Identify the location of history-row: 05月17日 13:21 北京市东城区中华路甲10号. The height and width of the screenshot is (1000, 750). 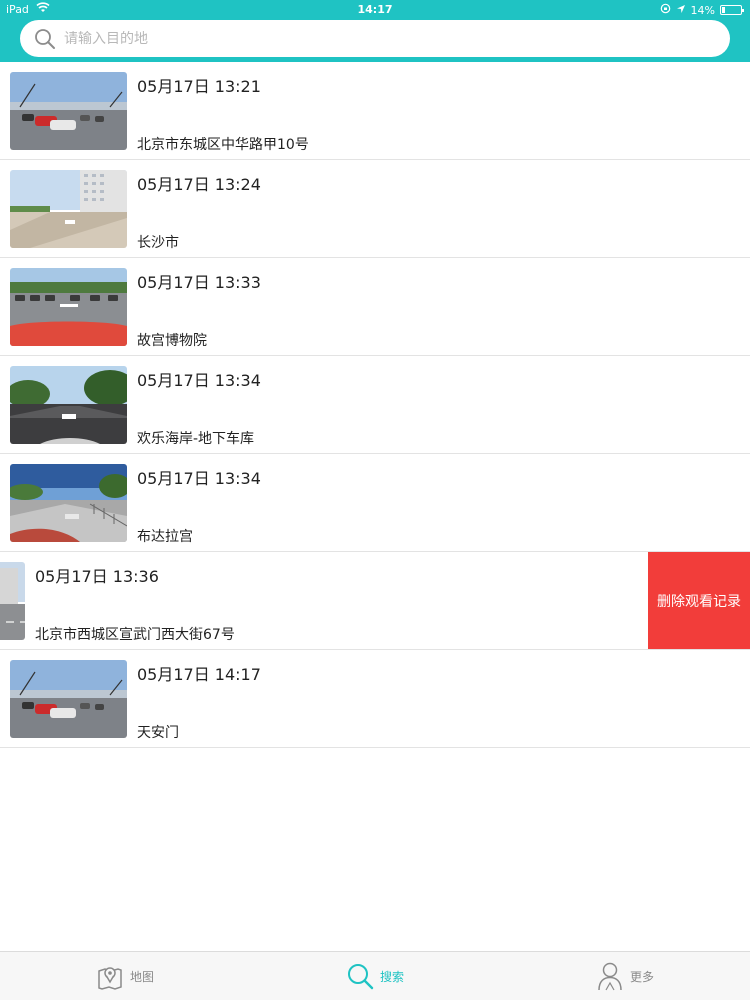
(375, 111).